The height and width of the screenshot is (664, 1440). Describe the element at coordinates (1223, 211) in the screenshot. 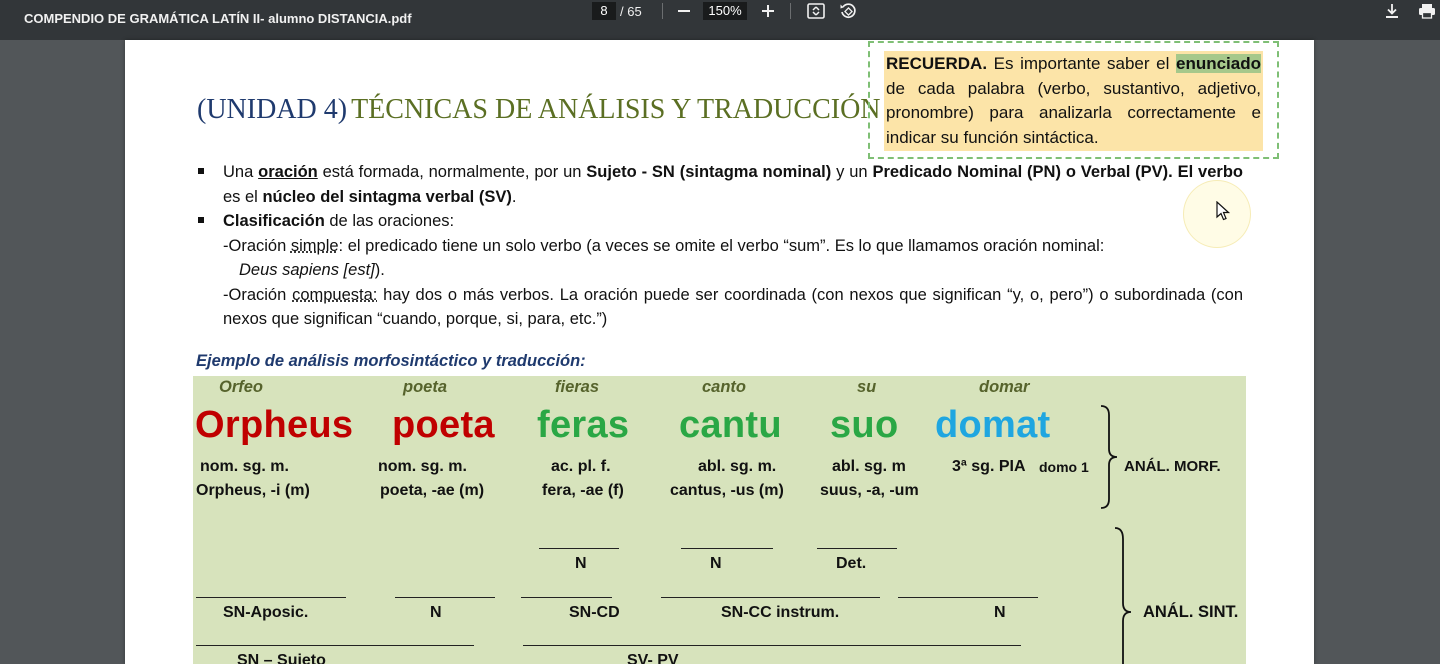

I see `mouse-cursor-icon` at that location.